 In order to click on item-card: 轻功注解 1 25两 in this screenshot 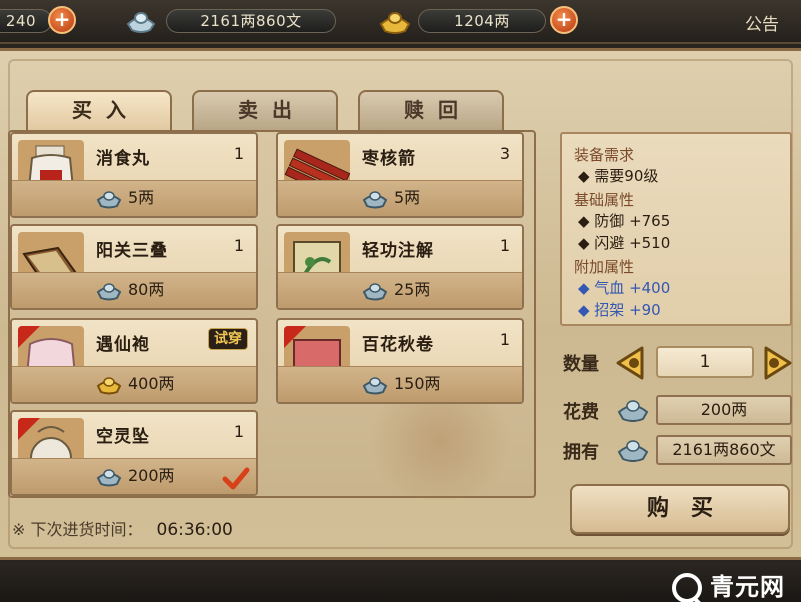, I will do `click(400, 267)`.